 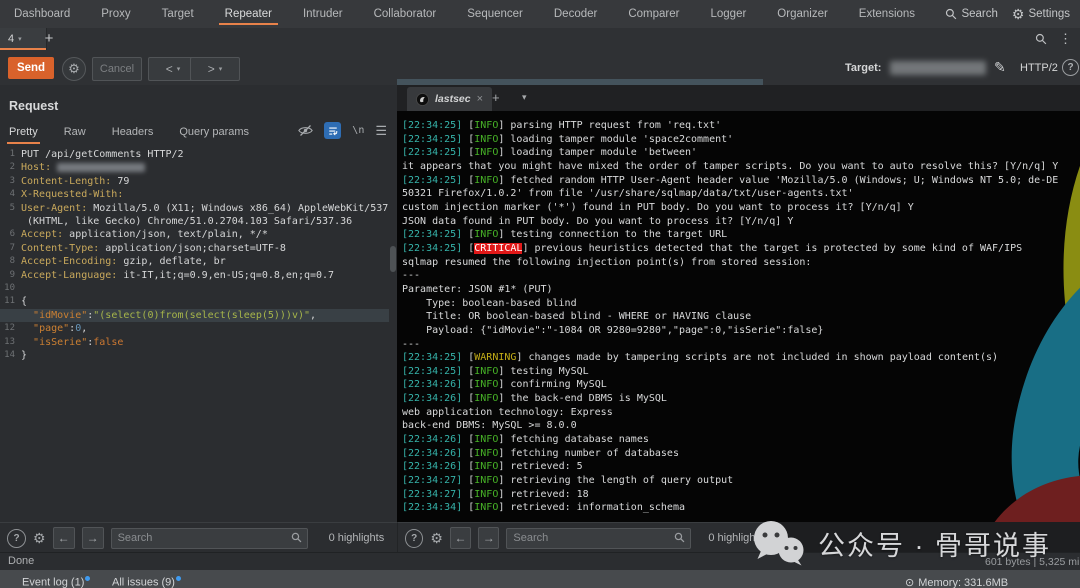 I want to click on settings-menu-button: ⚙ Settings, so click(x=1041, y=14).